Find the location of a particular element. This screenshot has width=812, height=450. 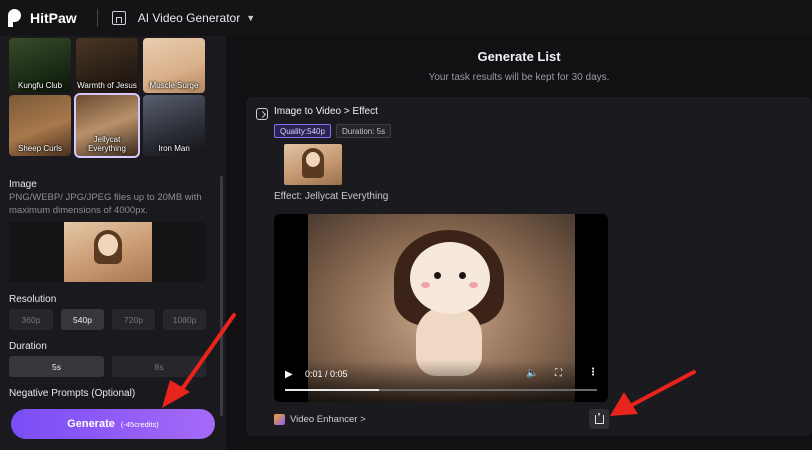

doll-eye-left is located at coordinates (437, 275).